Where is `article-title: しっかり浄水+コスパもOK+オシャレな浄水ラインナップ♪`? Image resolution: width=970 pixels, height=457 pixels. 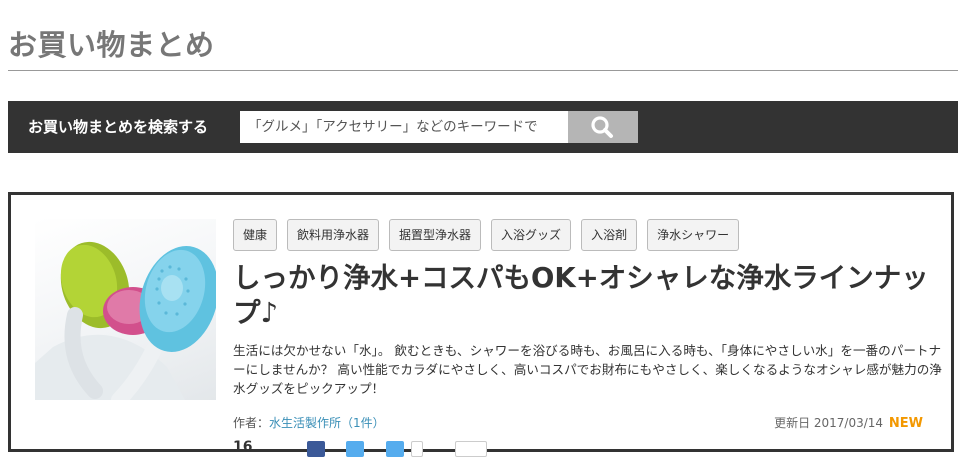
article-title: しっかり浄水+コスパもOK+オシャレな浄水ラインナップ♪ is located at coordinates (589, 296).